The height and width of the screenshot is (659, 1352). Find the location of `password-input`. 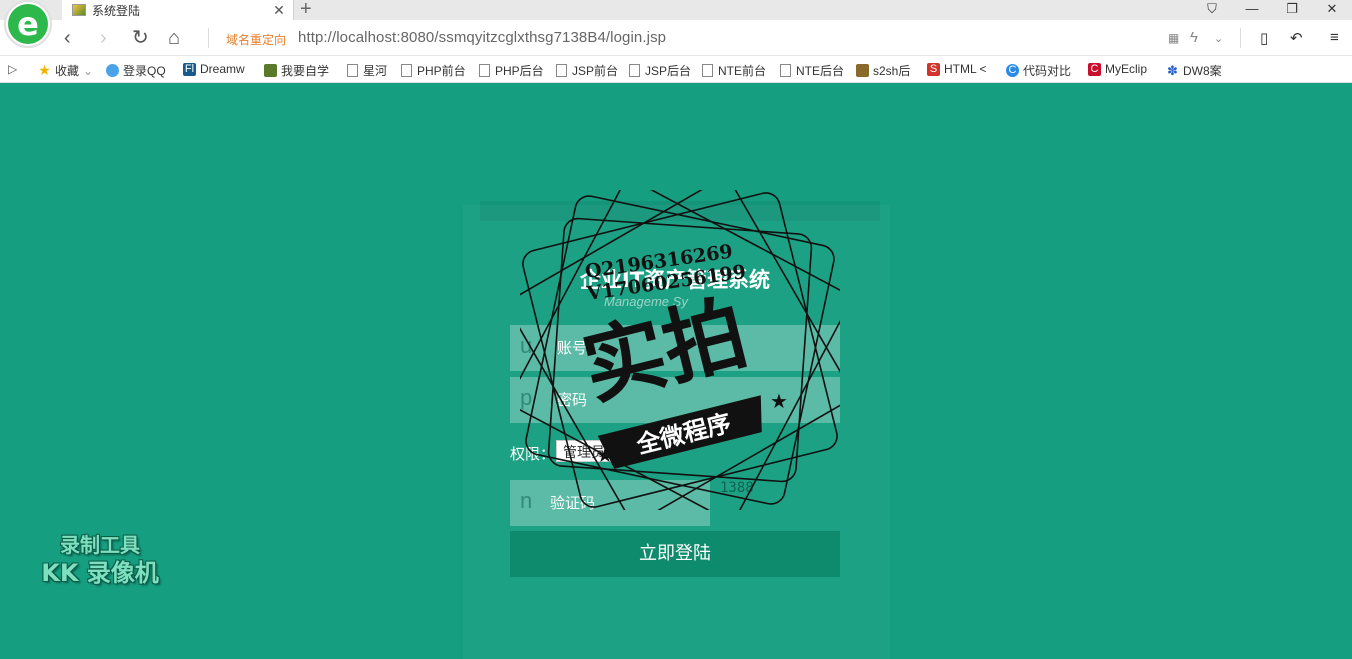

password-input is located at coordinates (692, 400).